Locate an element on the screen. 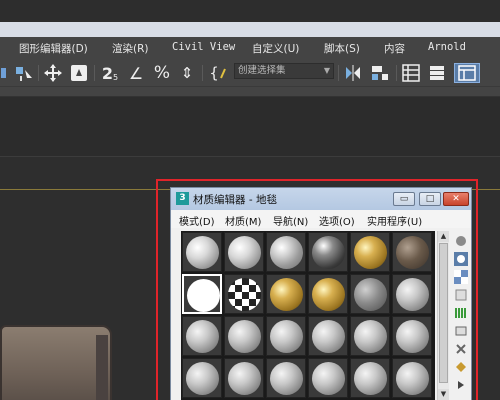 The height and width of the screenshot is (400, 500). layer-explorer-icon is located at coordinates (437, 73).